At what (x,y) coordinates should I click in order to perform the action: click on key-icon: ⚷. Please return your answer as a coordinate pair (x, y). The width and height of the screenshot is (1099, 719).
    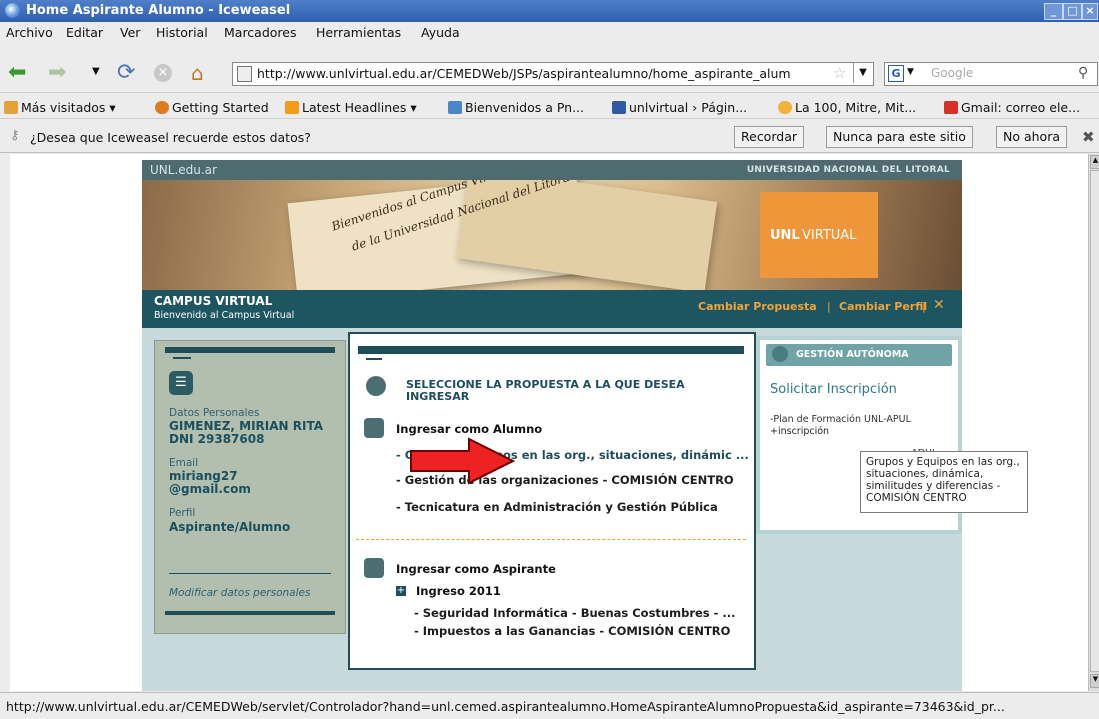
    Looking at the image, I should click on (15, 135).